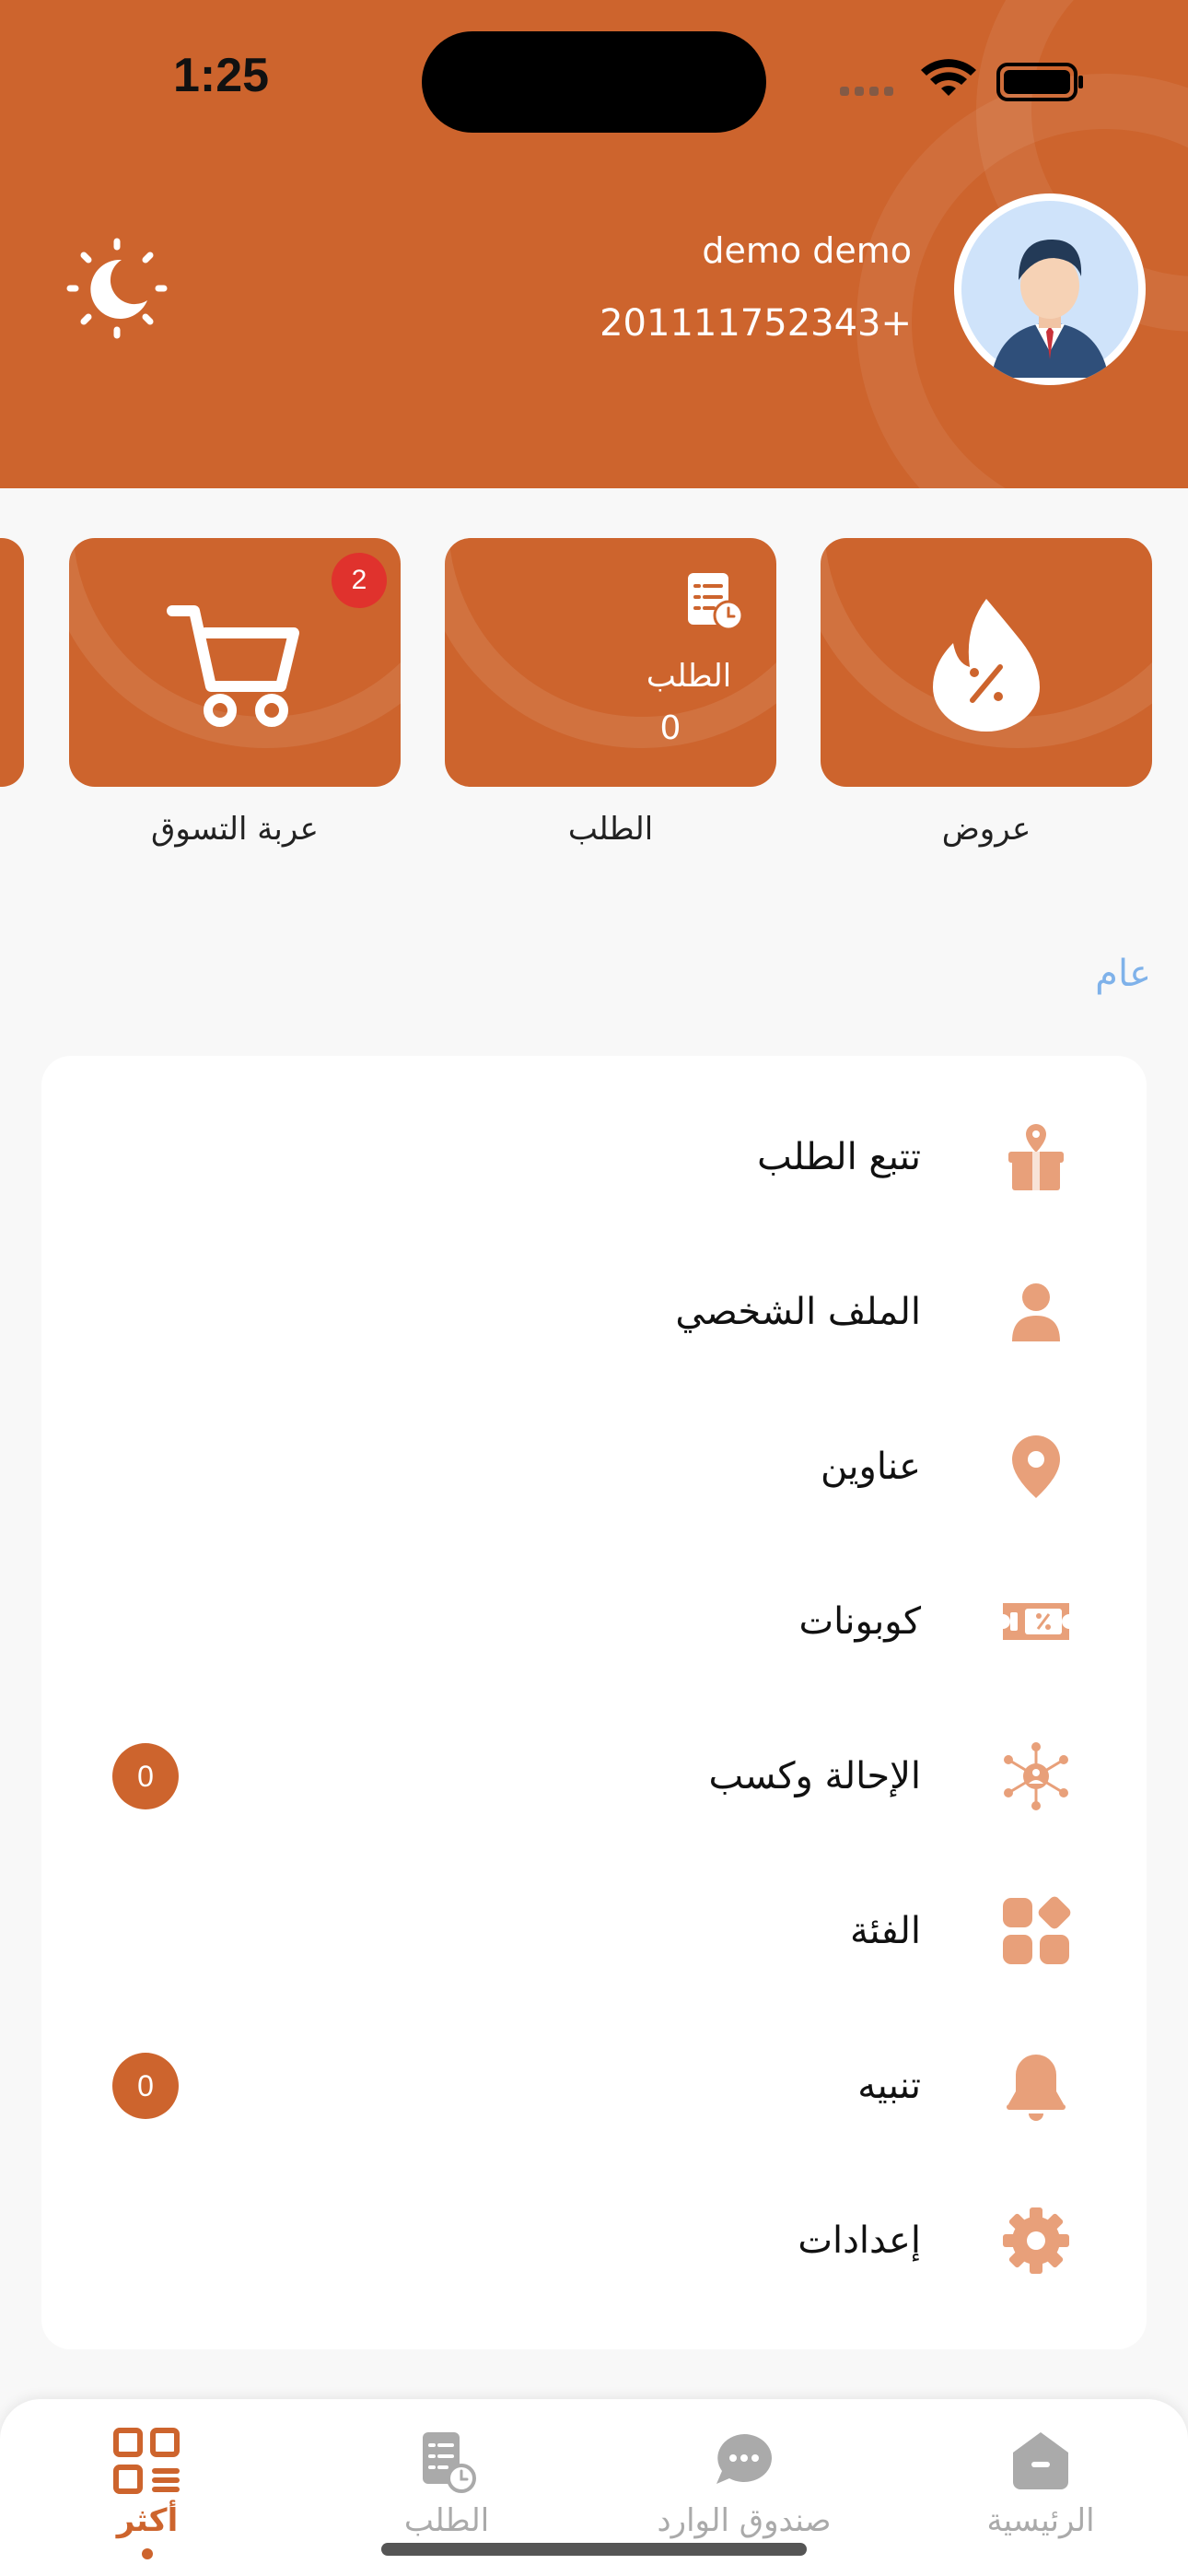 This screenshot has height=2576, width=1188. What do you see at coordinates (814, 1776) in the screenshot?
I see `menu-item-label: الإحالة وكسب` at bounding box center [814, 1776].